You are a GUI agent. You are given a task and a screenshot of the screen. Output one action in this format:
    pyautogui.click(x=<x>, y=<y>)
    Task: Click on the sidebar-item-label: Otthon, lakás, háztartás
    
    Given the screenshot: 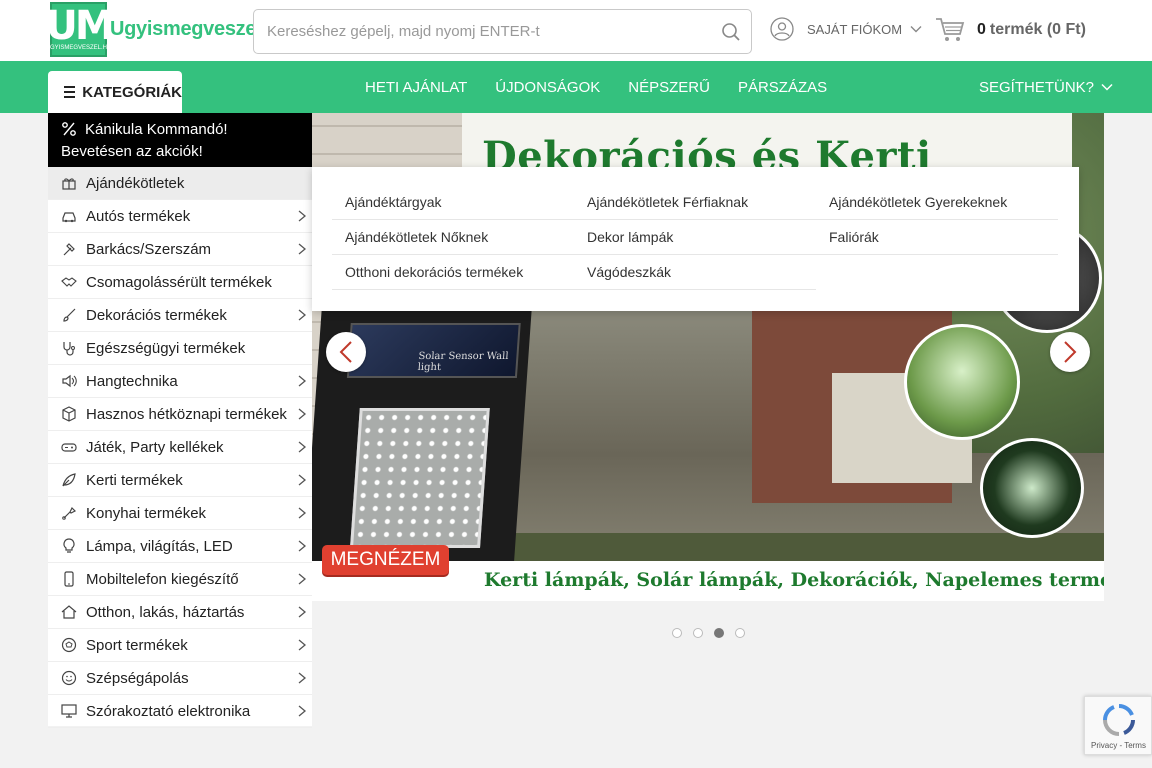 What is the action you would take?
    pyautogui.click(x=165, y=612)
    